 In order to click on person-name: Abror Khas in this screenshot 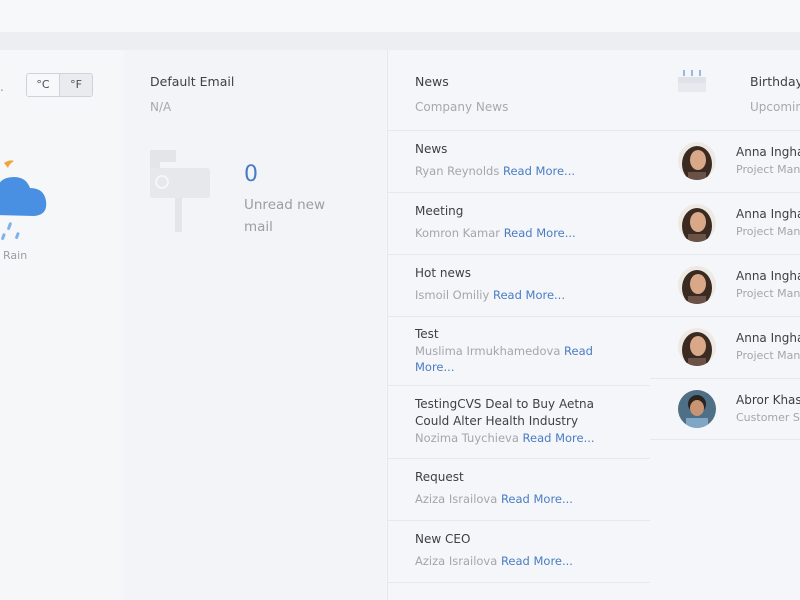, I will do `click(768, 400)`.